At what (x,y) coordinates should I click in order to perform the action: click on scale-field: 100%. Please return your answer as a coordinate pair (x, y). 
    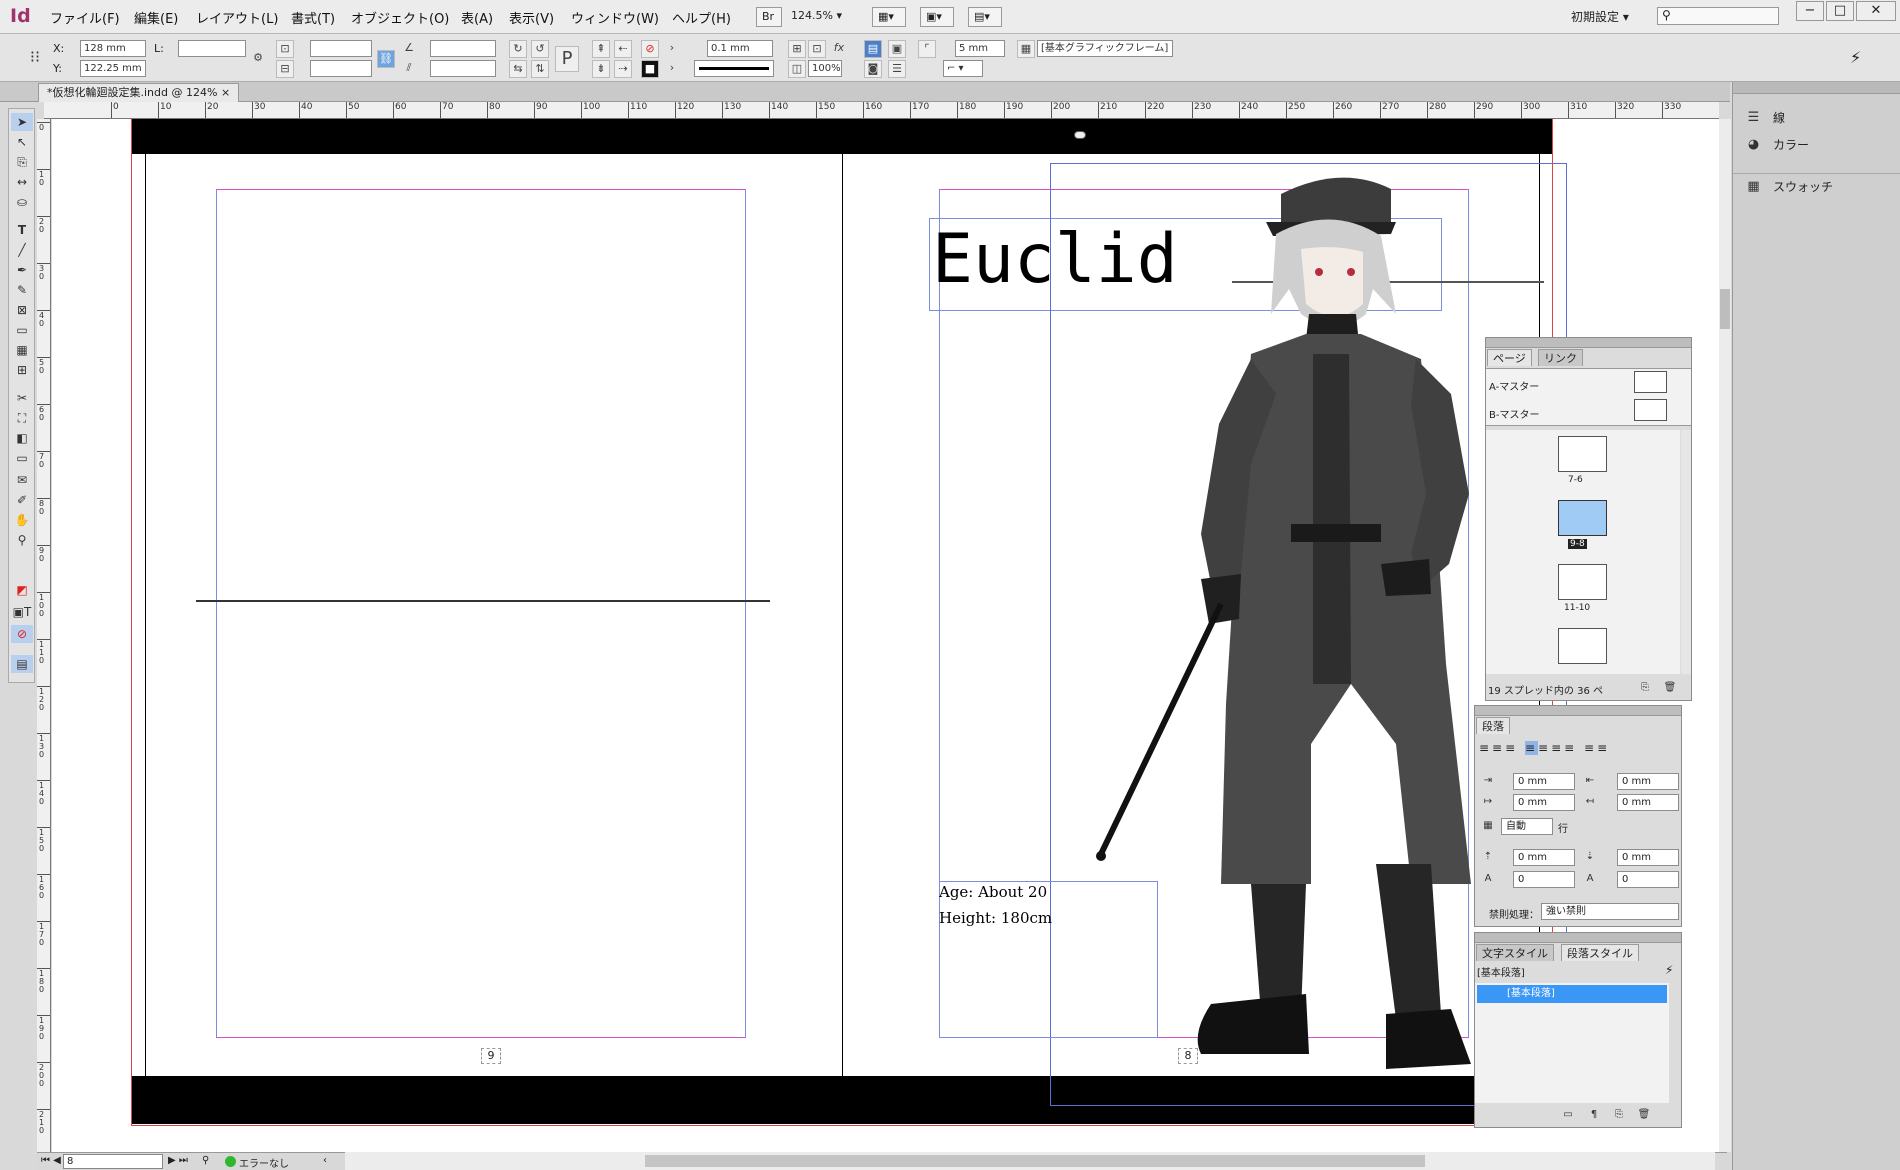
    Looking at the image, I should click on (825, 68).